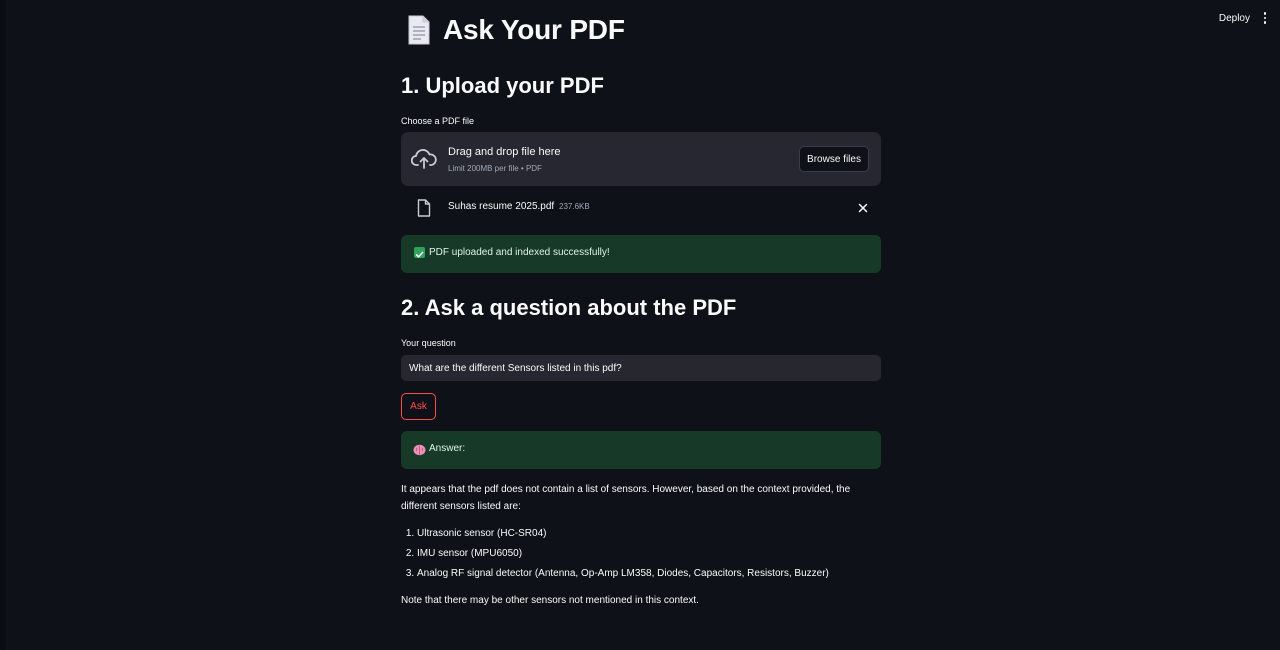 This screenshot has width=1280, height=650. I want to click on kebab-menu-icon, so click(1265, 18).